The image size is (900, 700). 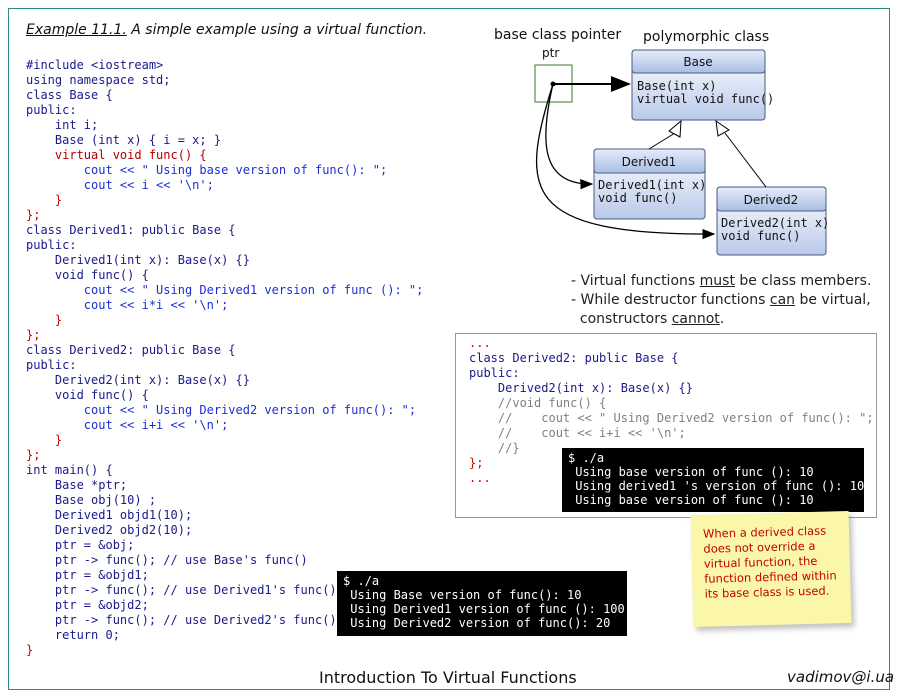 What do you see at coordinates (745, 160) in the screenshot?
I see `inherit-line-derived2` at bounding box center [745, 160].